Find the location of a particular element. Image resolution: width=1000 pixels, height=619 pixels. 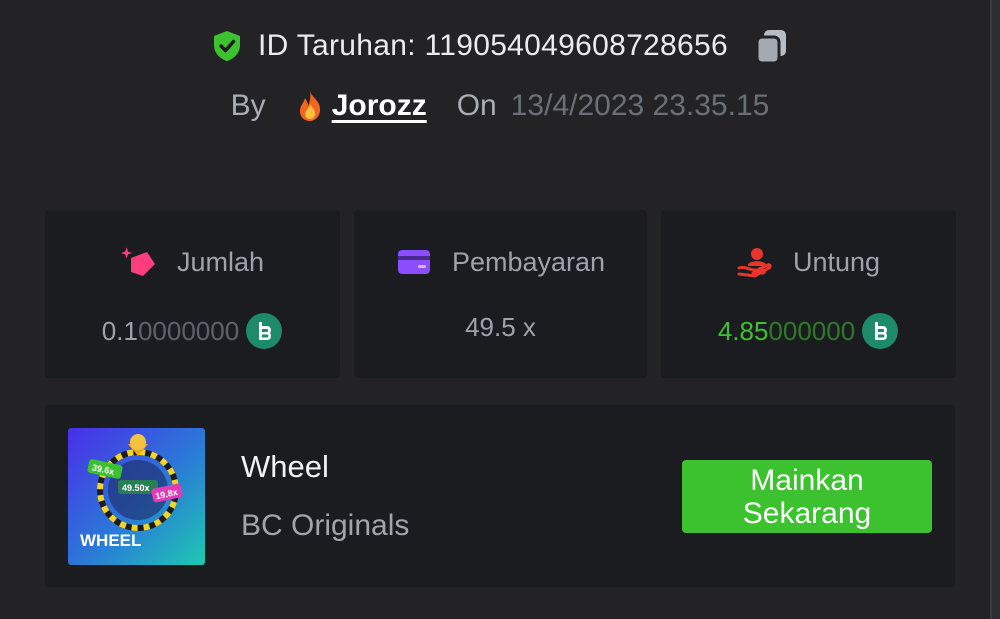

amount-label: Jumlah is located at coordinates (220, 261).